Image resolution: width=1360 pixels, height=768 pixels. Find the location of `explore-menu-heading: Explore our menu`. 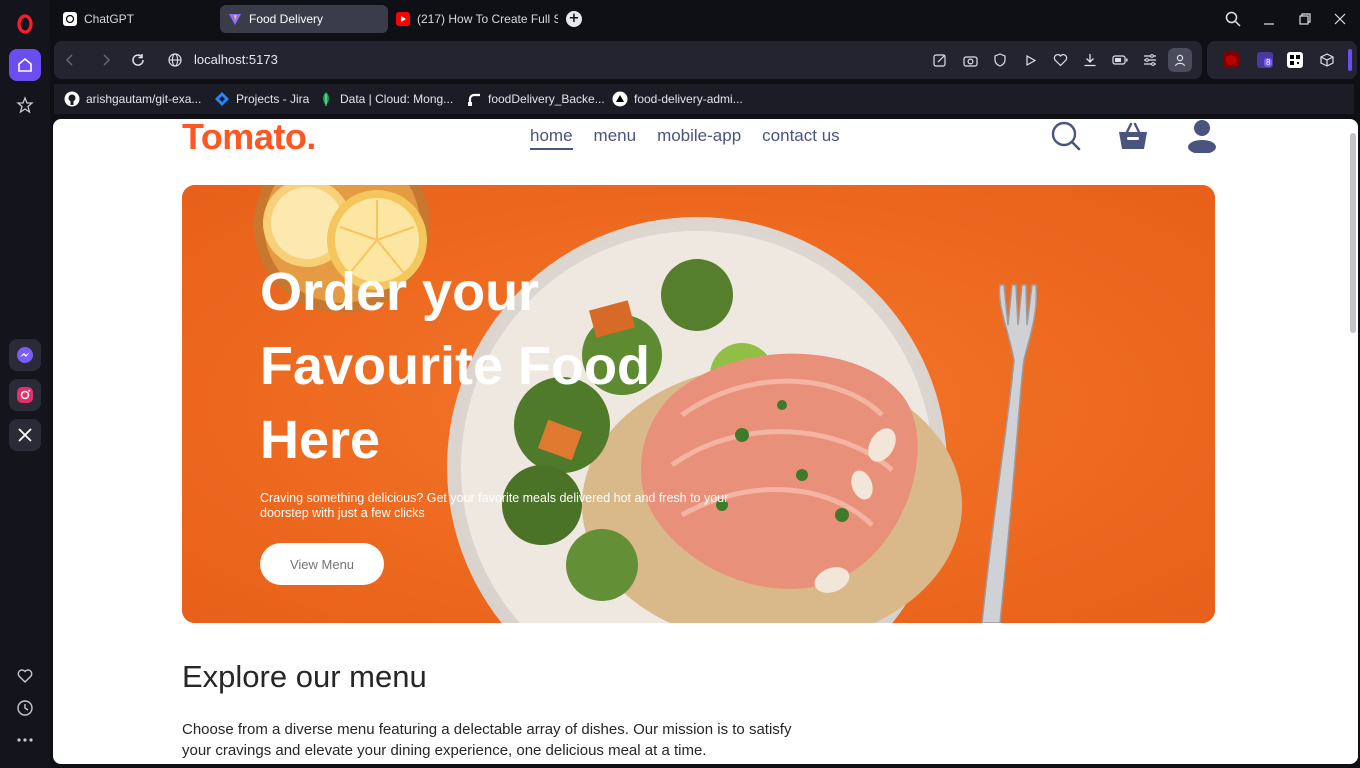

explore-menu-heading: Explore our menu is located at coordinates (304, 676).